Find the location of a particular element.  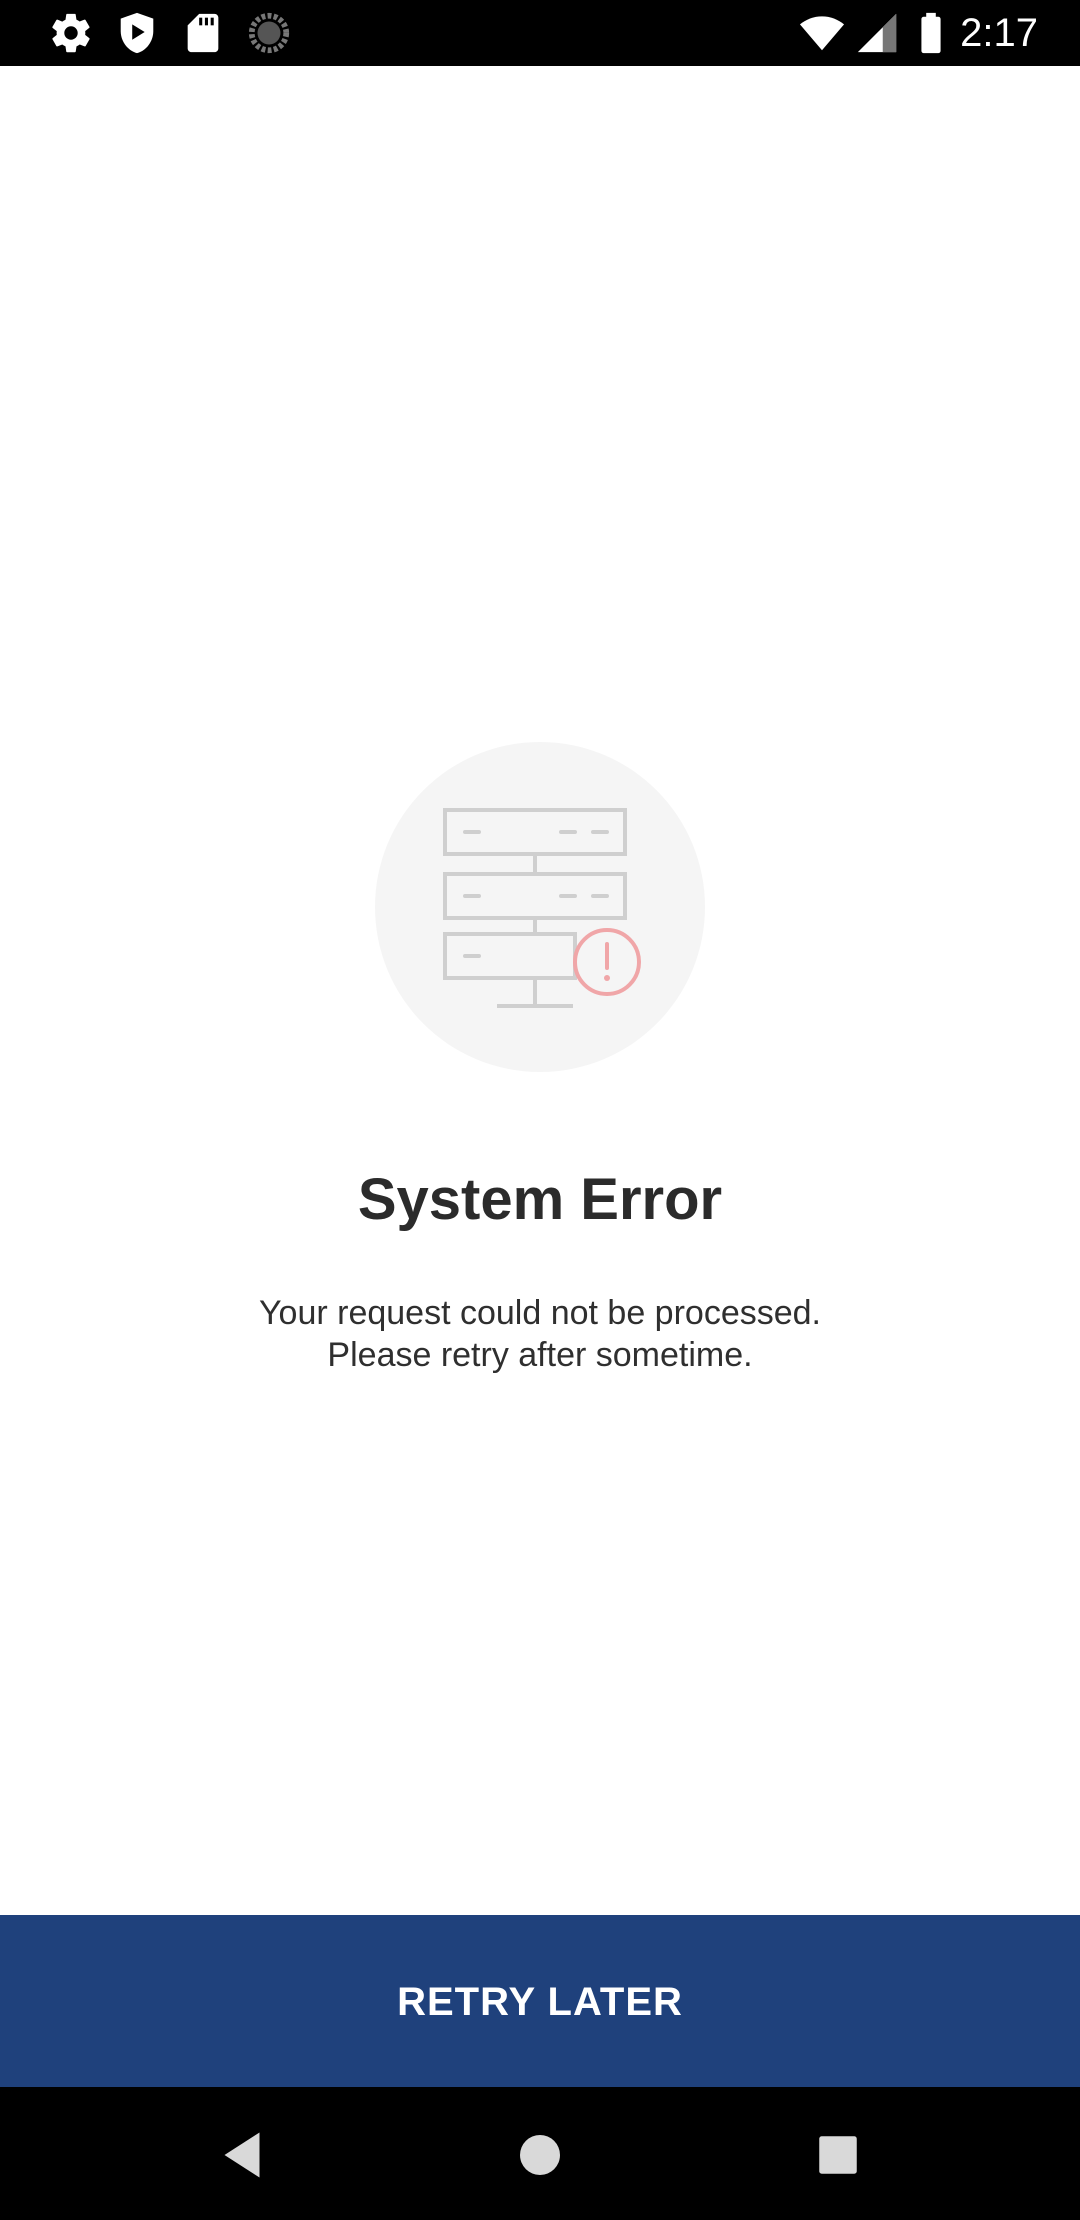

navigation-bar is located at coordinates (540, 2153).